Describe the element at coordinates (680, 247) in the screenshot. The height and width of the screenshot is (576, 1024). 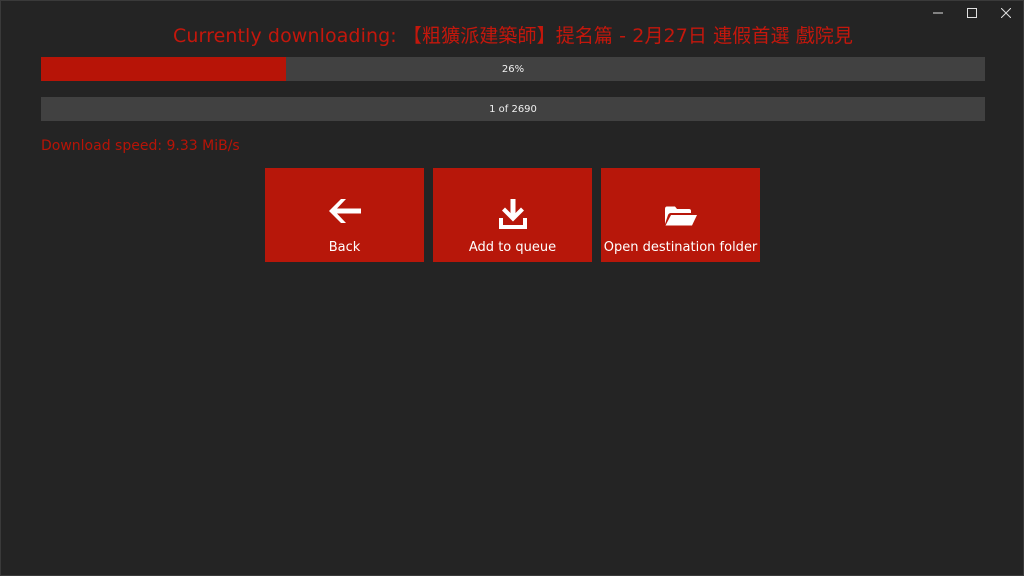
I see `open-destination-folder-label: Open destination folder` at that location.